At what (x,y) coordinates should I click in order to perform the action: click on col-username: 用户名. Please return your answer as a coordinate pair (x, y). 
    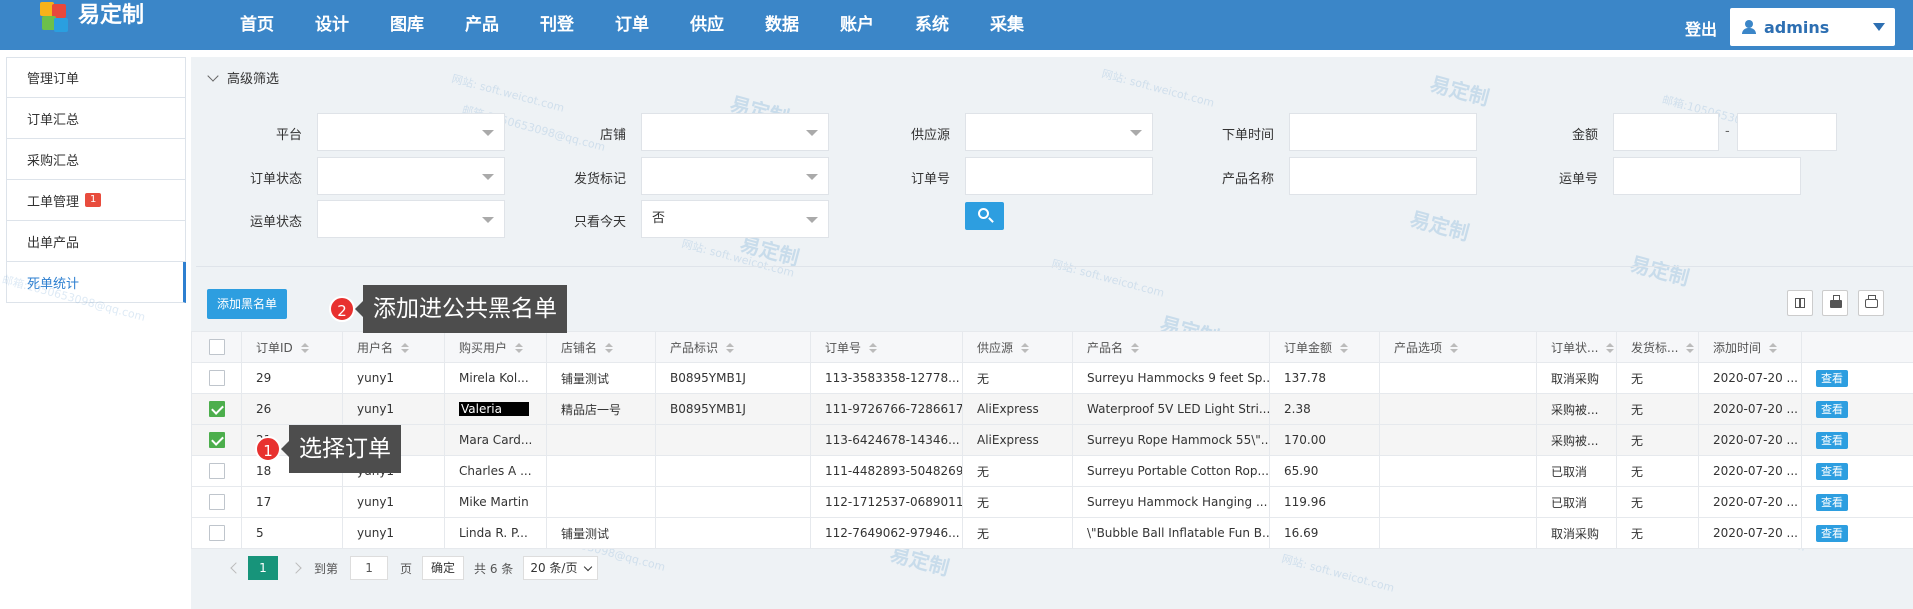
    Looking at the image, I should click on (393, 347).